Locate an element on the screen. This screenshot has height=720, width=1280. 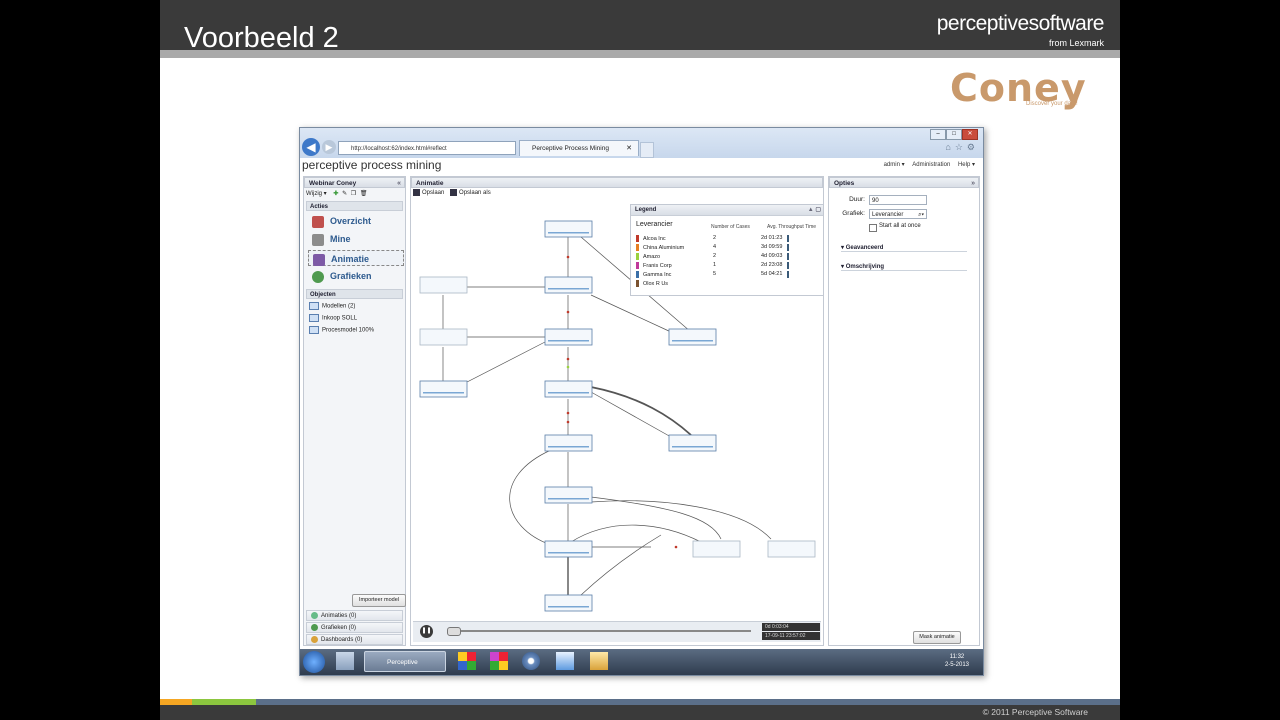
grafiek-select: Leverancier ⌕▾ is located at coordinates (898, 214).